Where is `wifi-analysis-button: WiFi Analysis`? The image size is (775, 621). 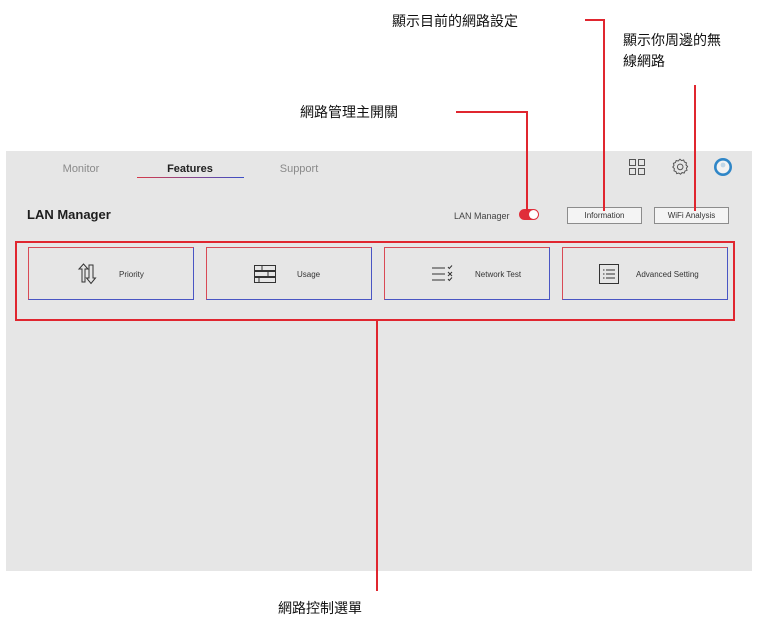 wifi-analysis-button: WiFi Analysis is located at coordinates (691, 215).